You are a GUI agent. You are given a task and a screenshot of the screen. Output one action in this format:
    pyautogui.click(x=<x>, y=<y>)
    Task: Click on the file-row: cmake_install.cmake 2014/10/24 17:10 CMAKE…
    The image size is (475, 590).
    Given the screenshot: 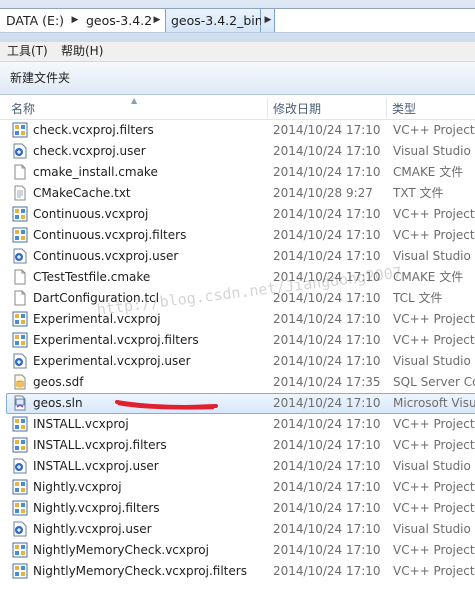 What is the action you would take?
    pyautogui.click(x=237, y=172)
    